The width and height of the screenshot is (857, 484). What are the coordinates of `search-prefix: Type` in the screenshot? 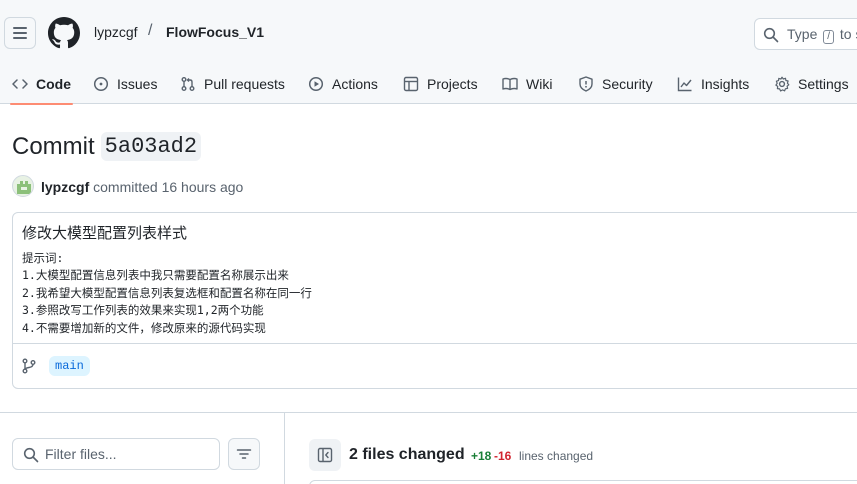 It's located at (802, 34).